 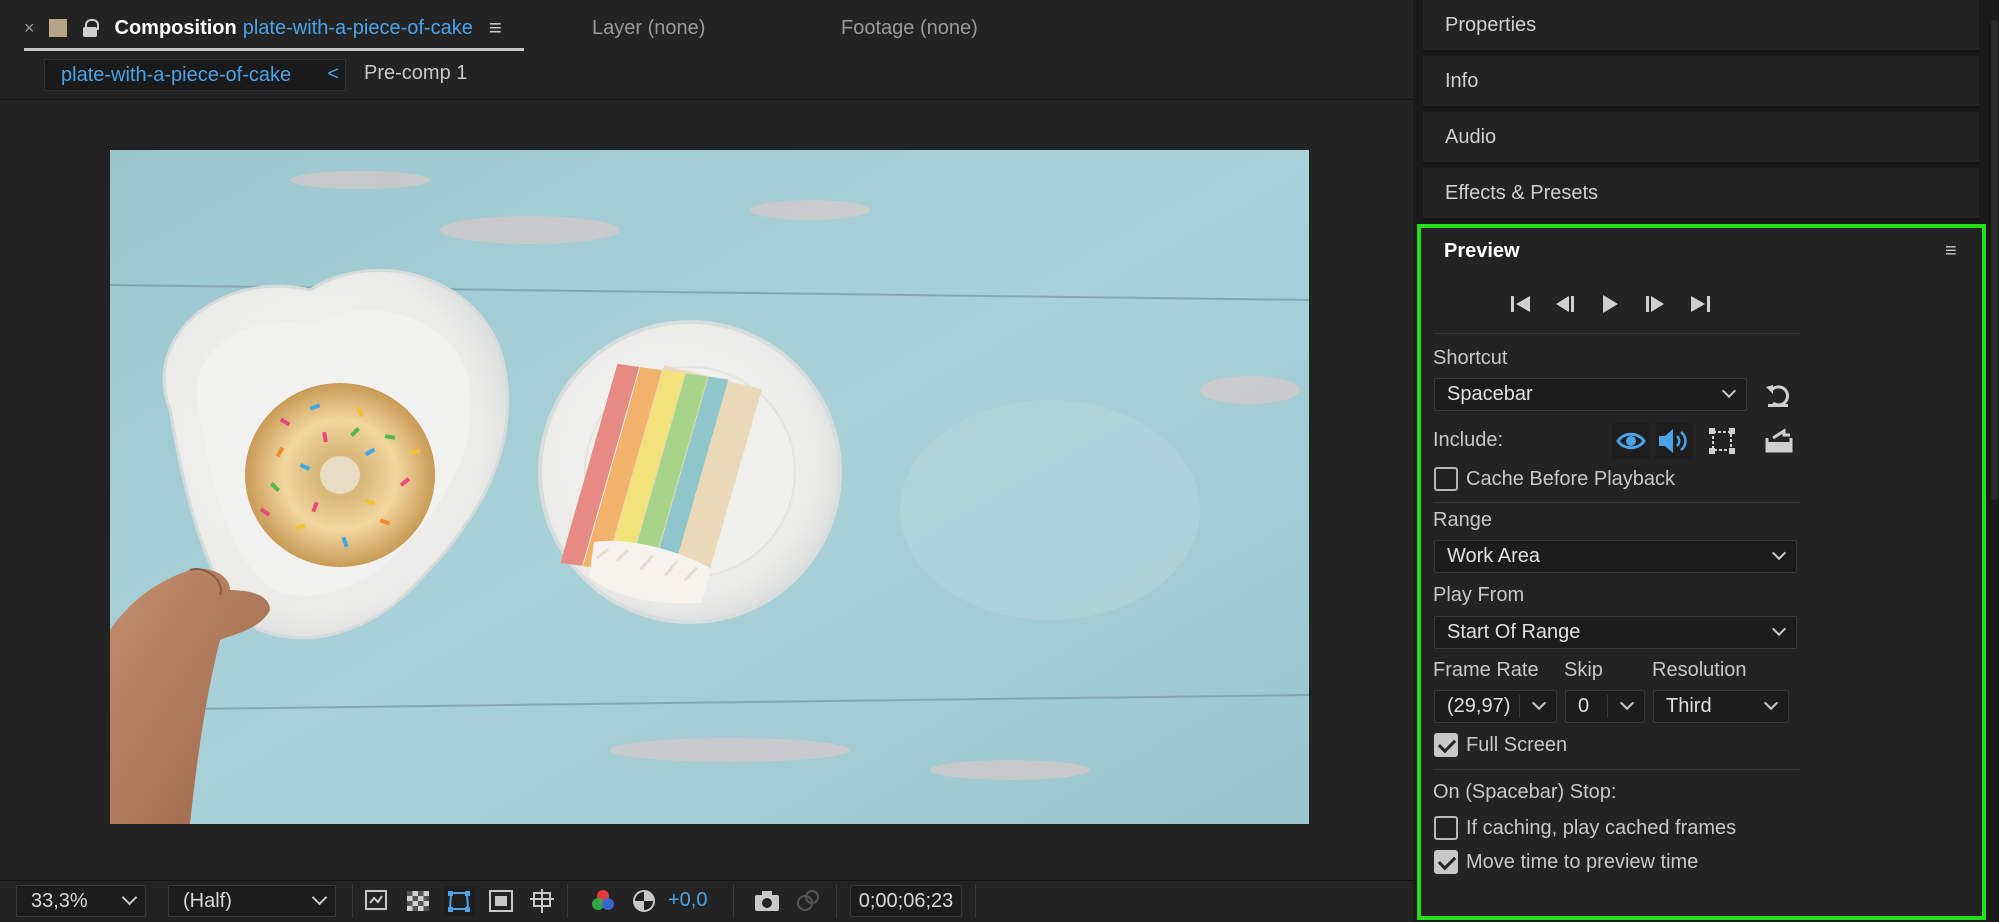 I want to click on preview-output-icon, so click(x=1779, y=441).